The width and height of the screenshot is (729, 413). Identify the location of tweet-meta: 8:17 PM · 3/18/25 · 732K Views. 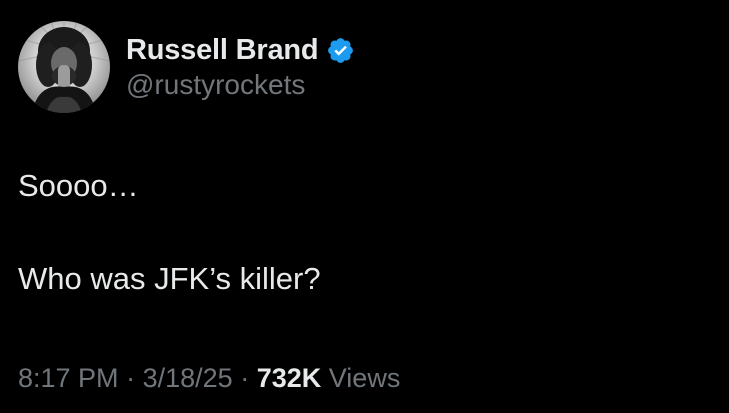
(209, 378).